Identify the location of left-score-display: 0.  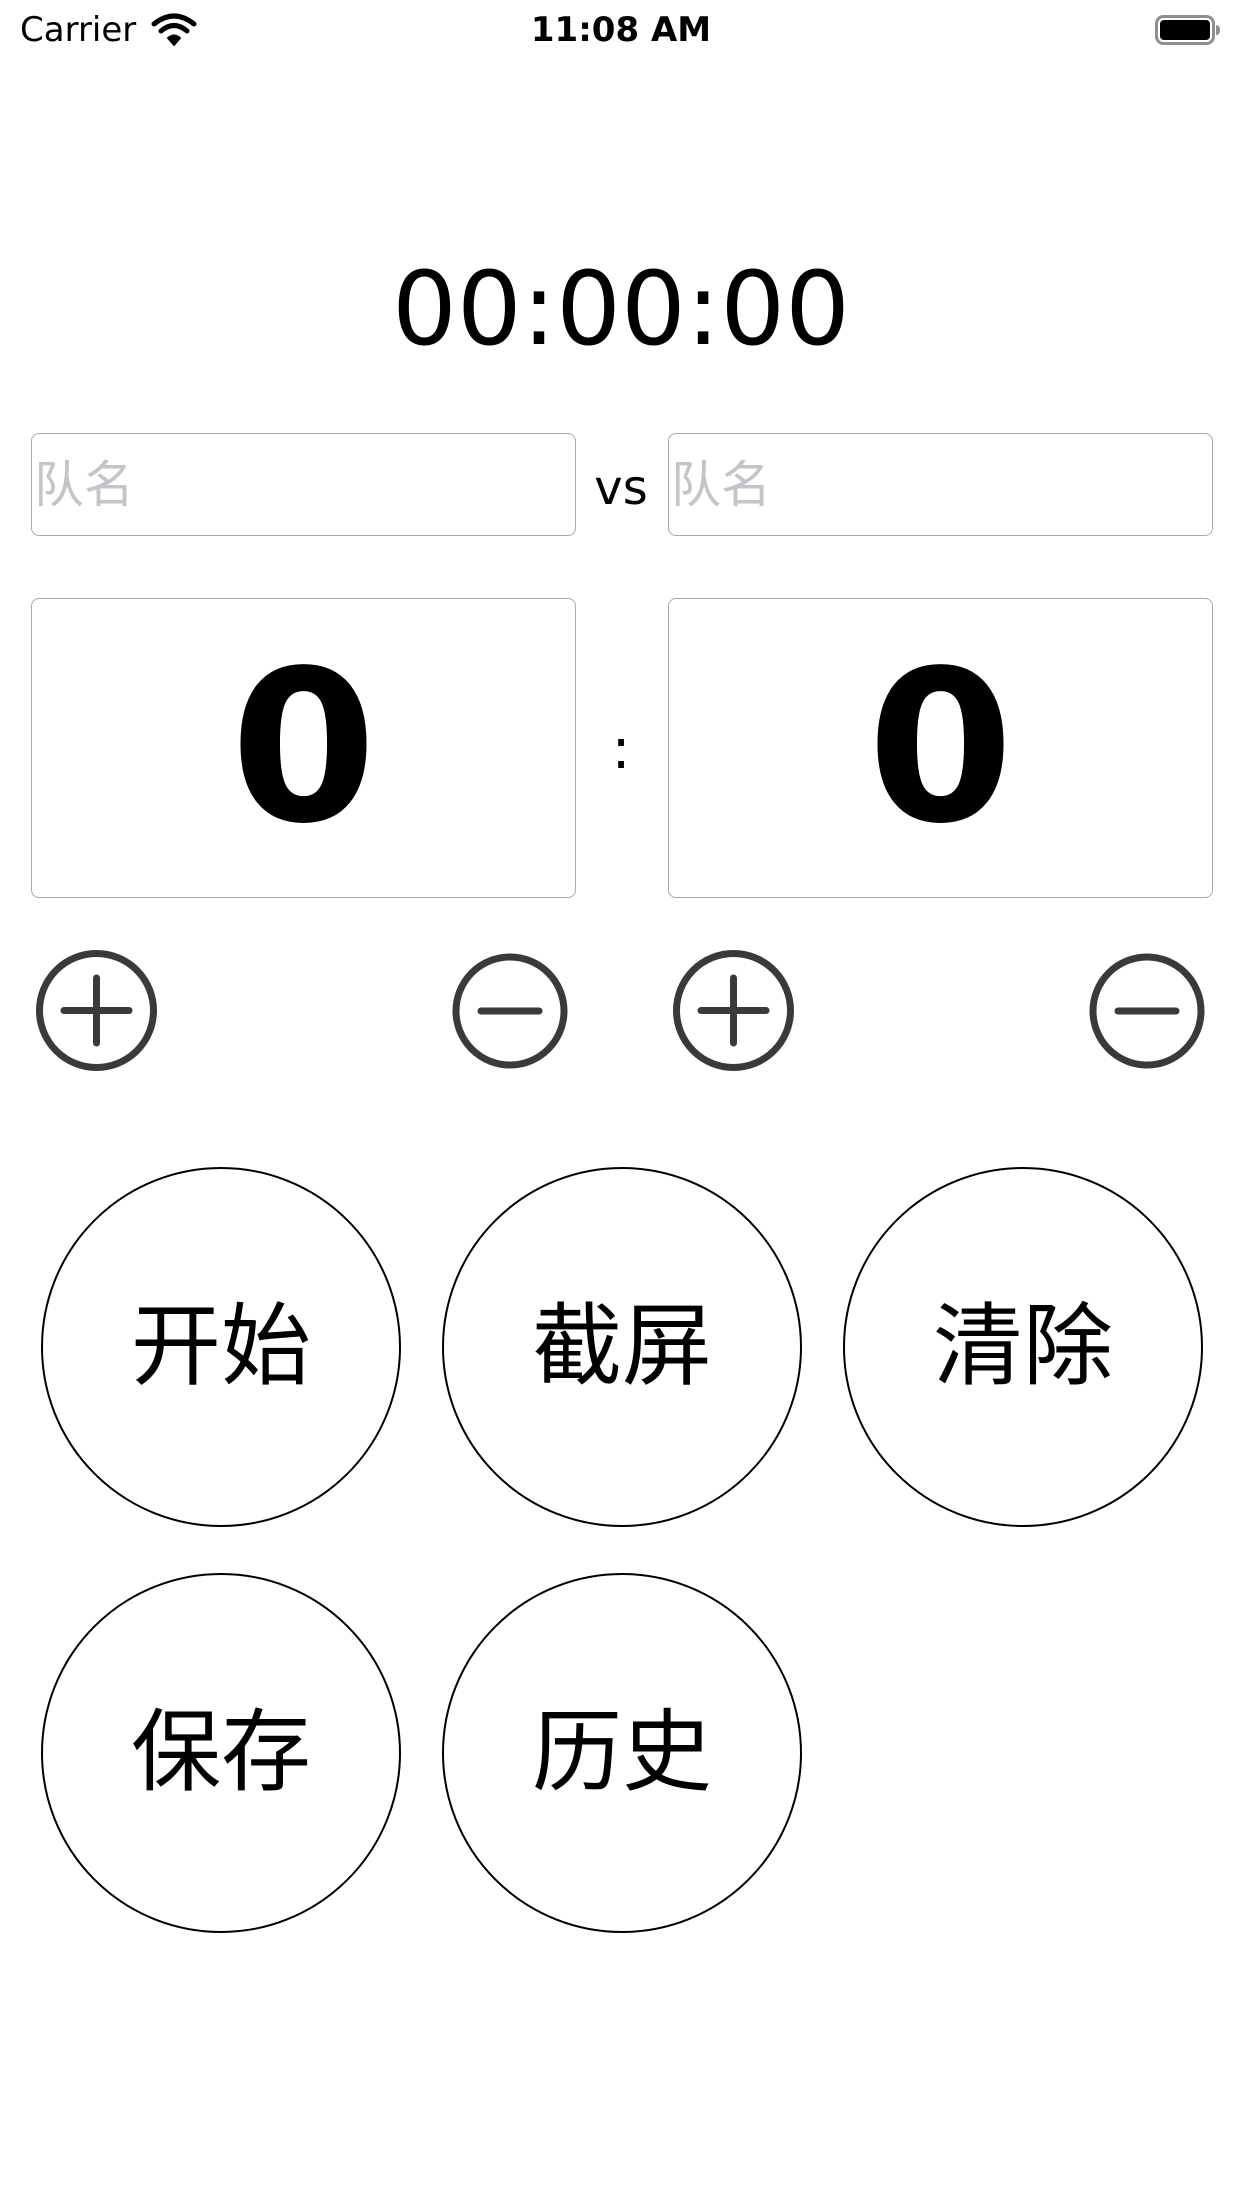
(303, 748).